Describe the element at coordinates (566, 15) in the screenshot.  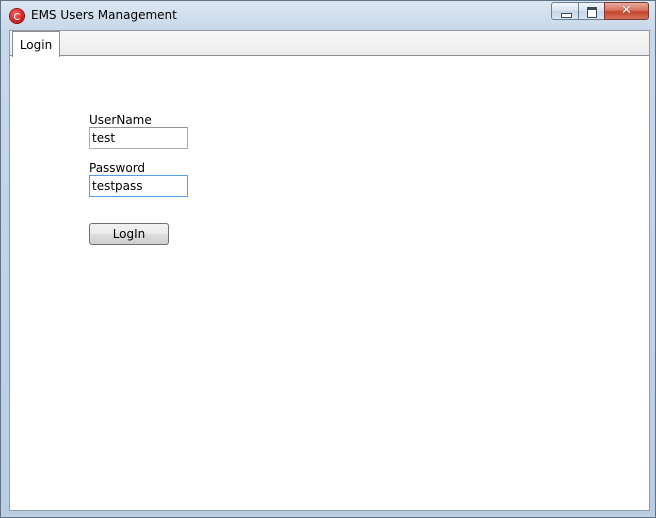
I see `minimize-icon` at that location.